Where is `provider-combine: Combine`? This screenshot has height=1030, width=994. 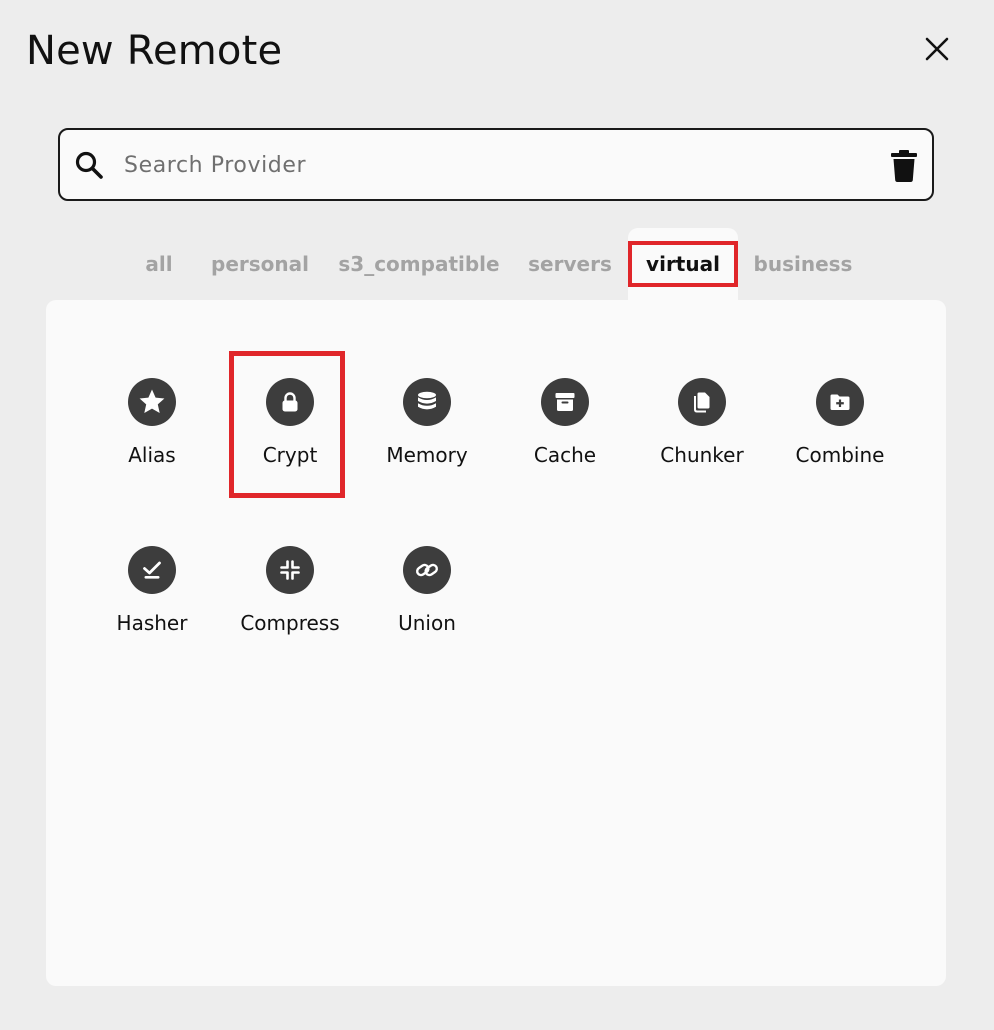 provider-combine: Combine is located at coordinates (840, 433).